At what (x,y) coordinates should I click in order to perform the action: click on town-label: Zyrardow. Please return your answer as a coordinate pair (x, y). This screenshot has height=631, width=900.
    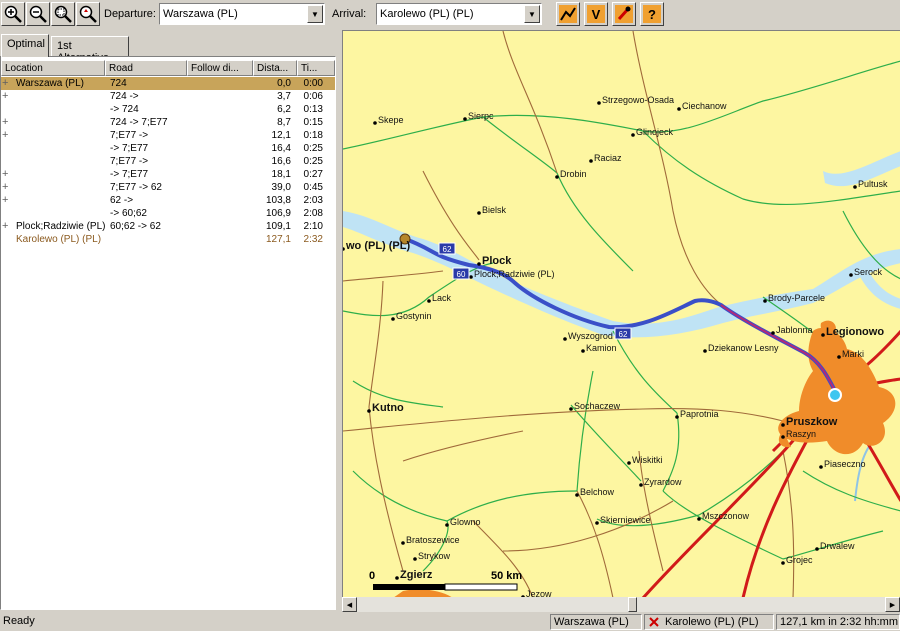
    Looking at the image, I should click on (663, 482).